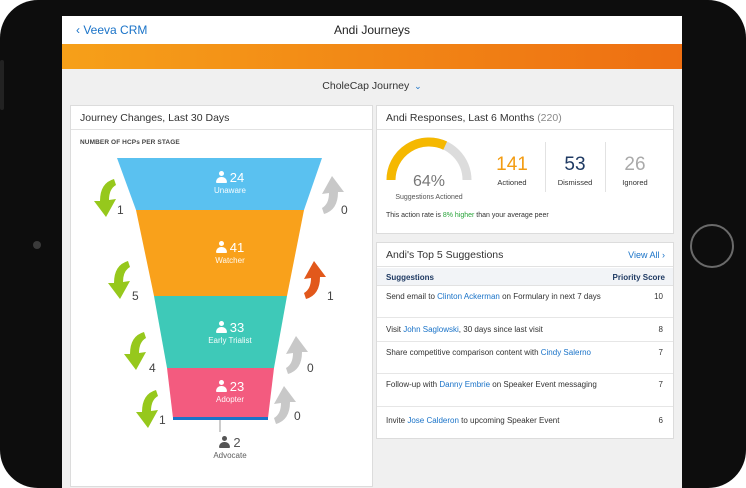  I want to click on metric-dismissed: 53 Dismissed, so click(575, 170).